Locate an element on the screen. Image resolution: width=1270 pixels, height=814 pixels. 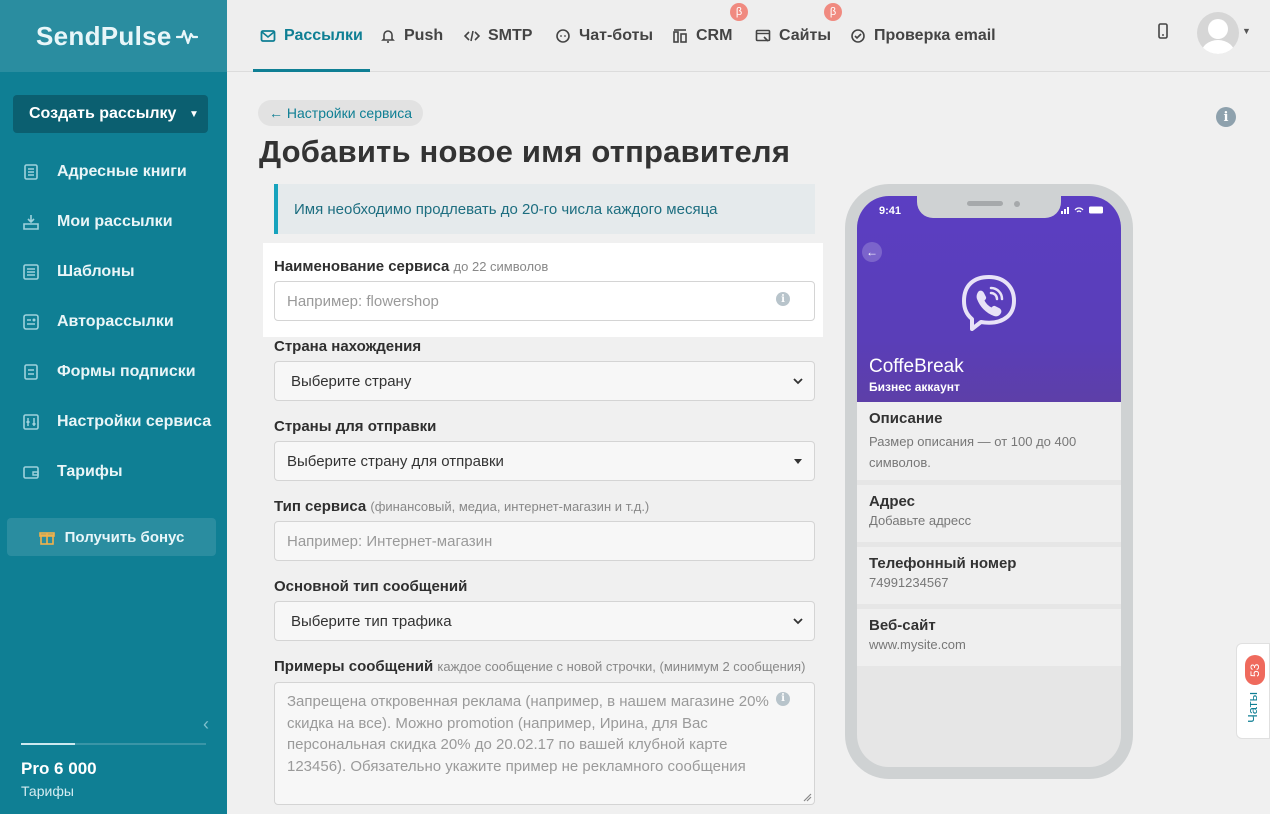
card-title: Телефонный номер is located at coordinates (943, 563).